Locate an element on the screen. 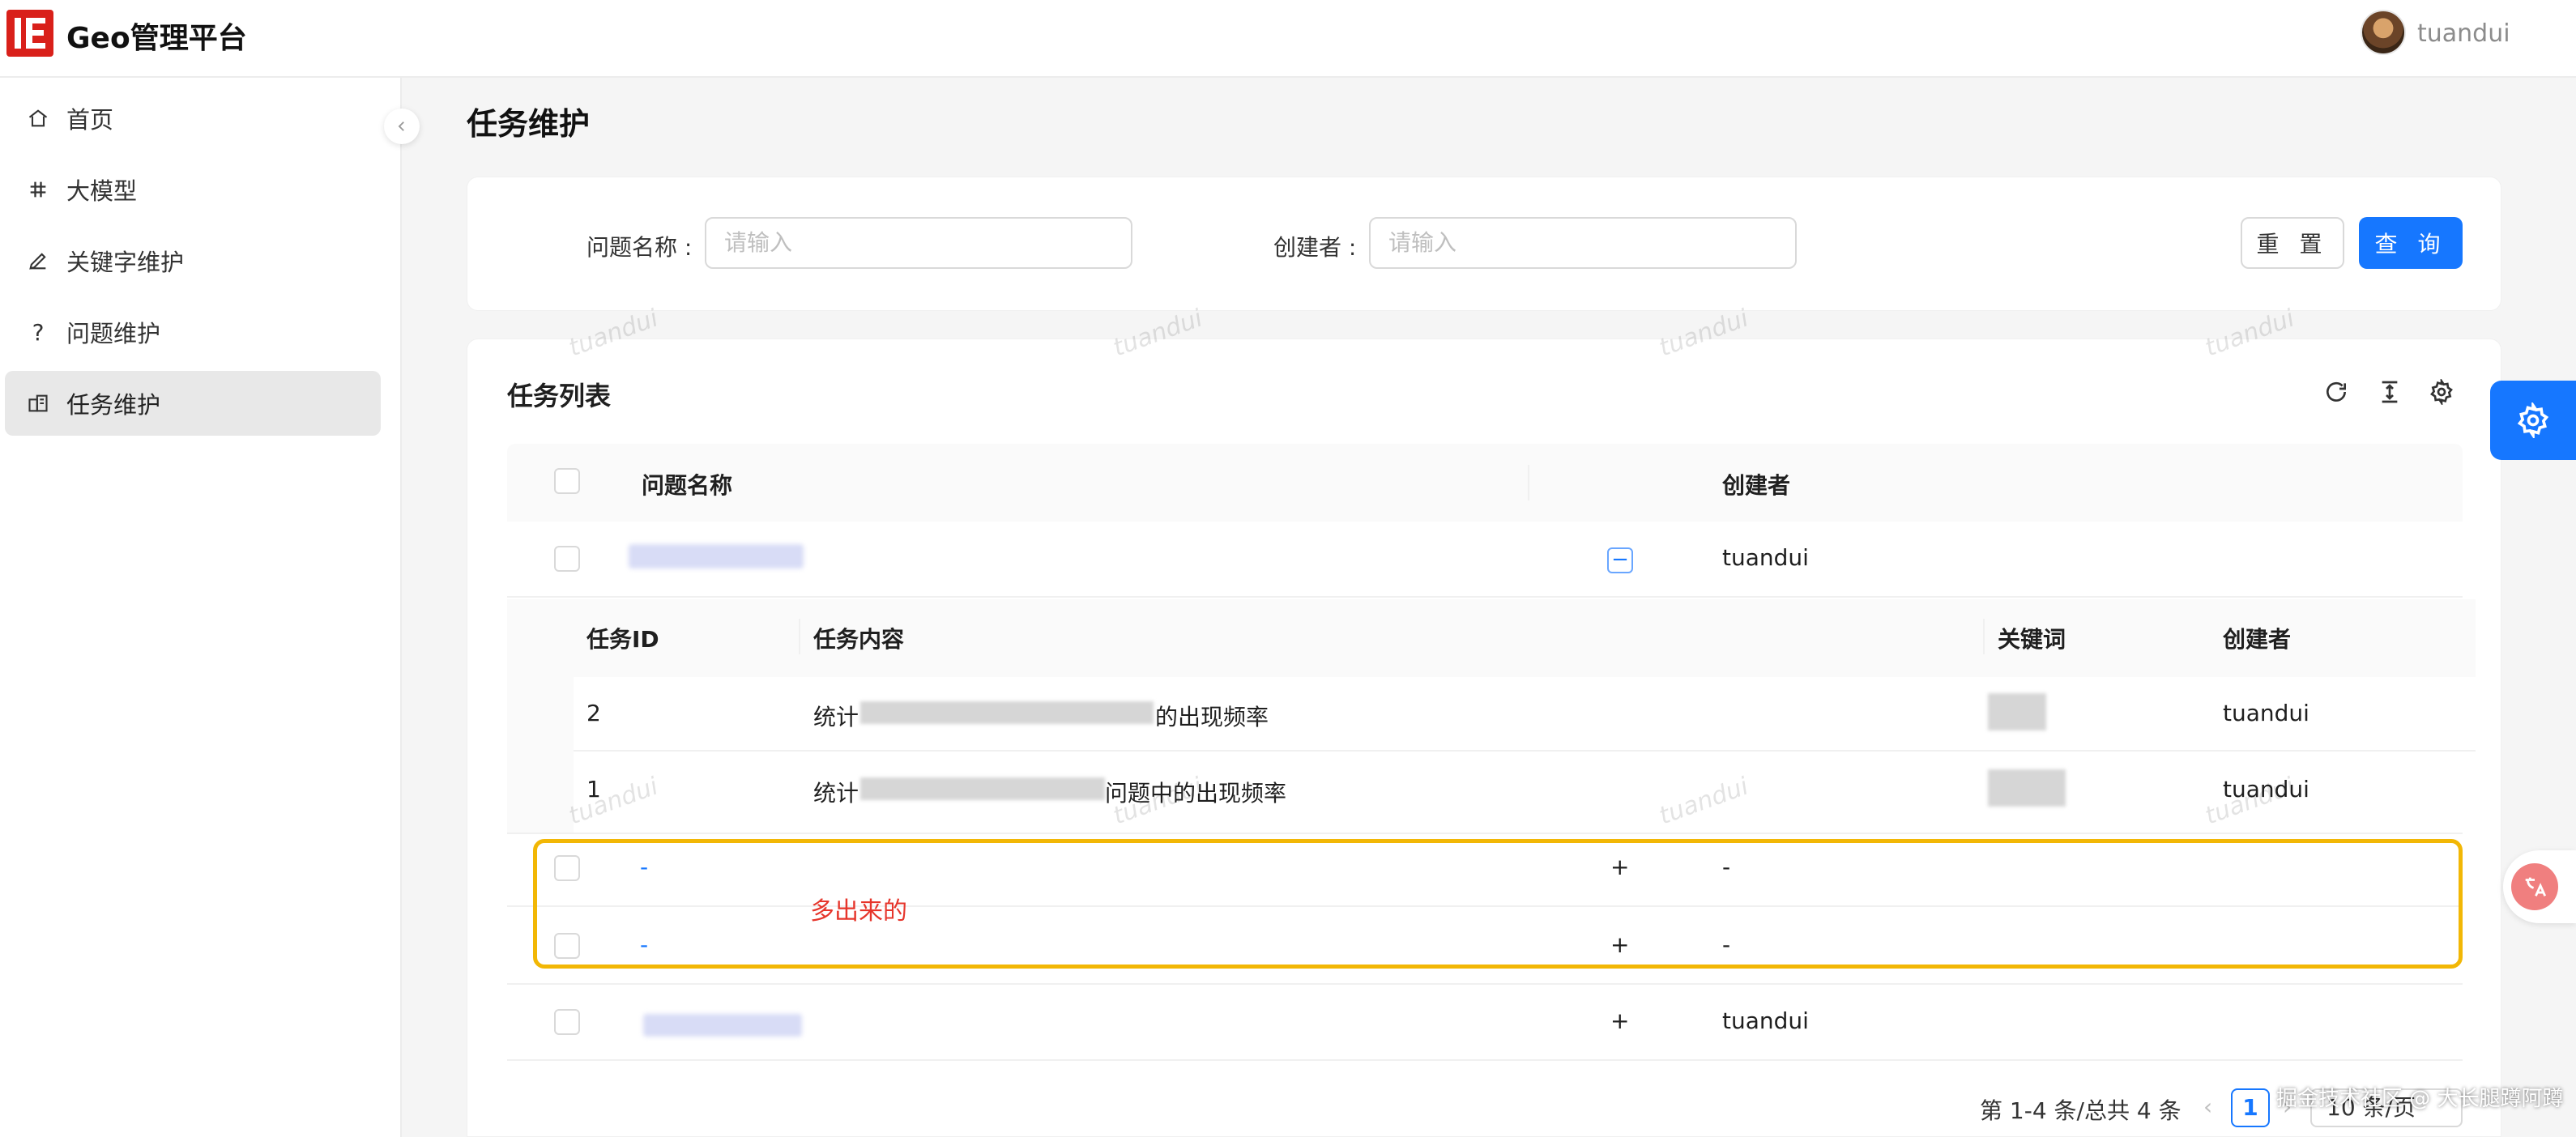 This screenshot has width=2576, height=1137. chevron-left-icon is located at coordinates (401, 126).